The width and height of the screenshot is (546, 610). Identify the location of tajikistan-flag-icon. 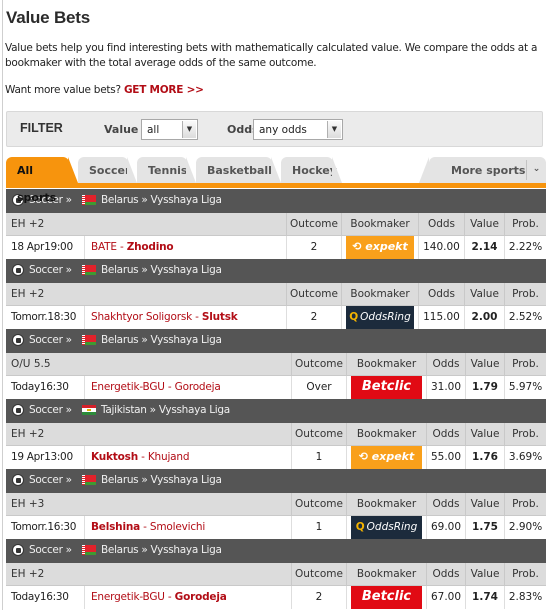
(89, 410).